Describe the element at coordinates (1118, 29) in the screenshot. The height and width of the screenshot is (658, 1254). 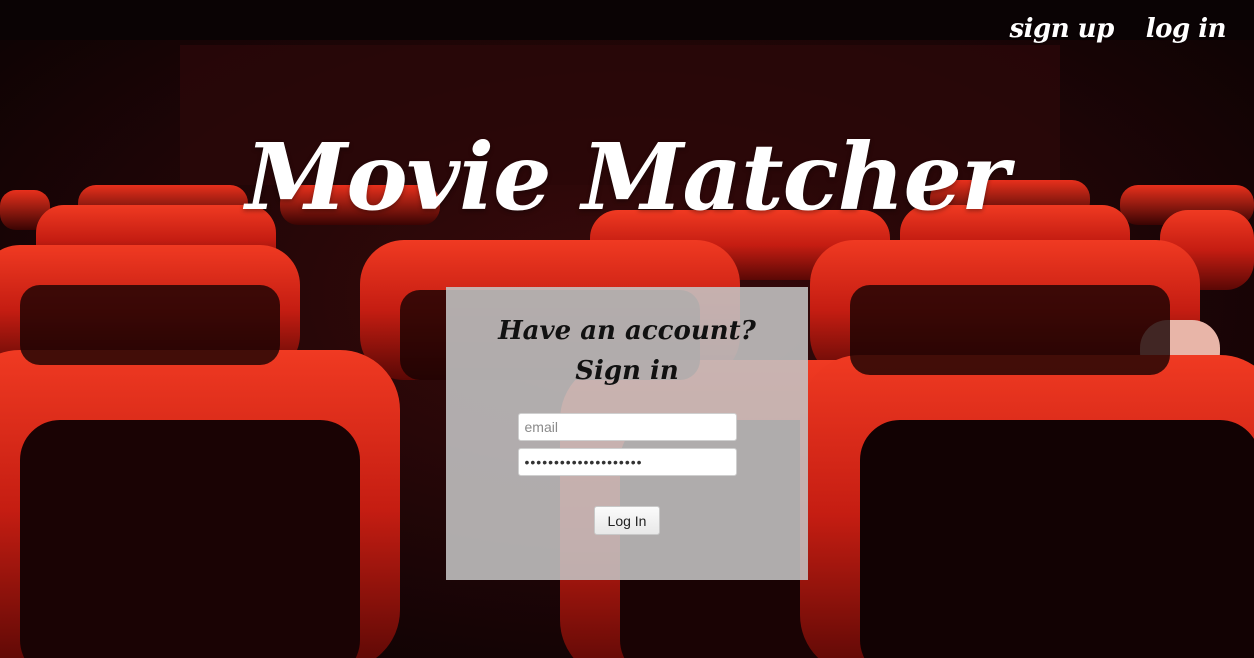
I see `top-nav: sign up log in` at that location.